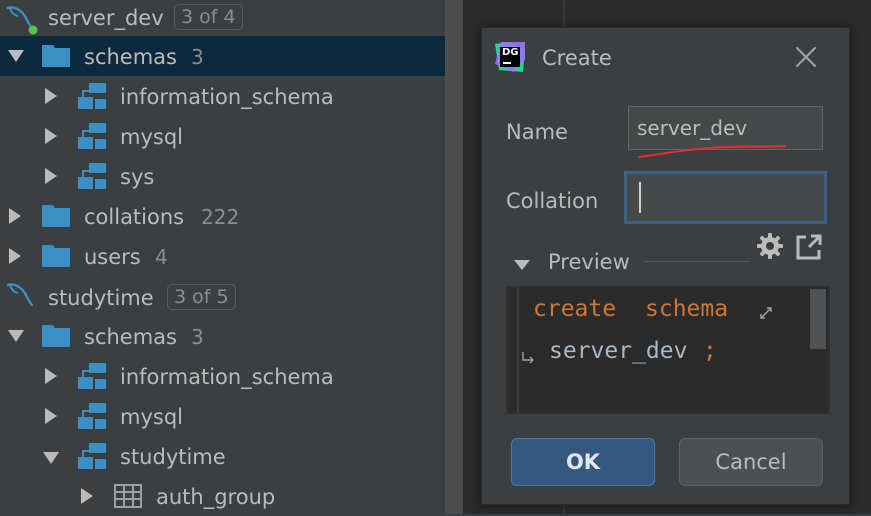  Describe the element at coordinates (687, 309) in the screenshot. I see `sql-keyword: schema` at that location.